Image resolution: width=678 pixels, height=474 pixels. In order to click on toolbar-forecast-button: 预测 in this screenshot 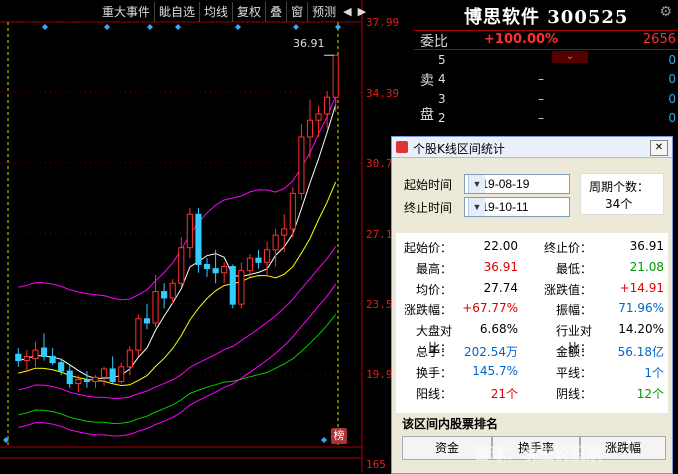, I will do `click(323, 12)`.